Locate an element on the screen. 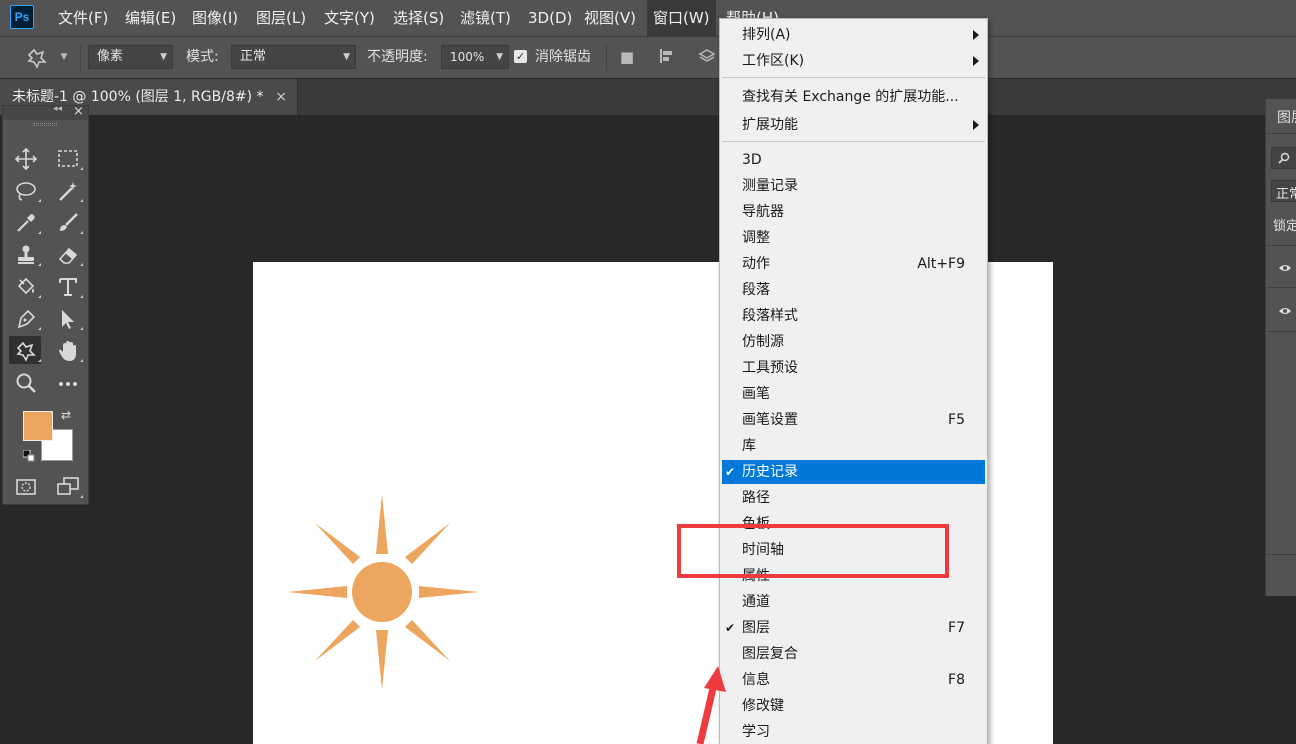 This screenshot has width=1296, height=744. menu-item-3d: 3D is located at coordinates (853, 160).